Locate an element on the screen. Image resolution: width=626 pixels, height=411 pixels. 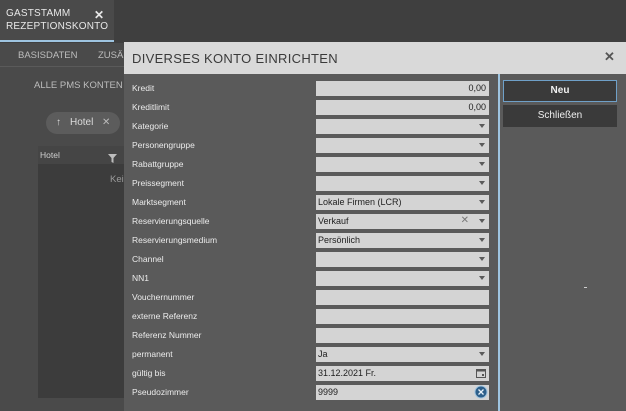
kredit-value: 0,00 is located at coordinates (477, 88).